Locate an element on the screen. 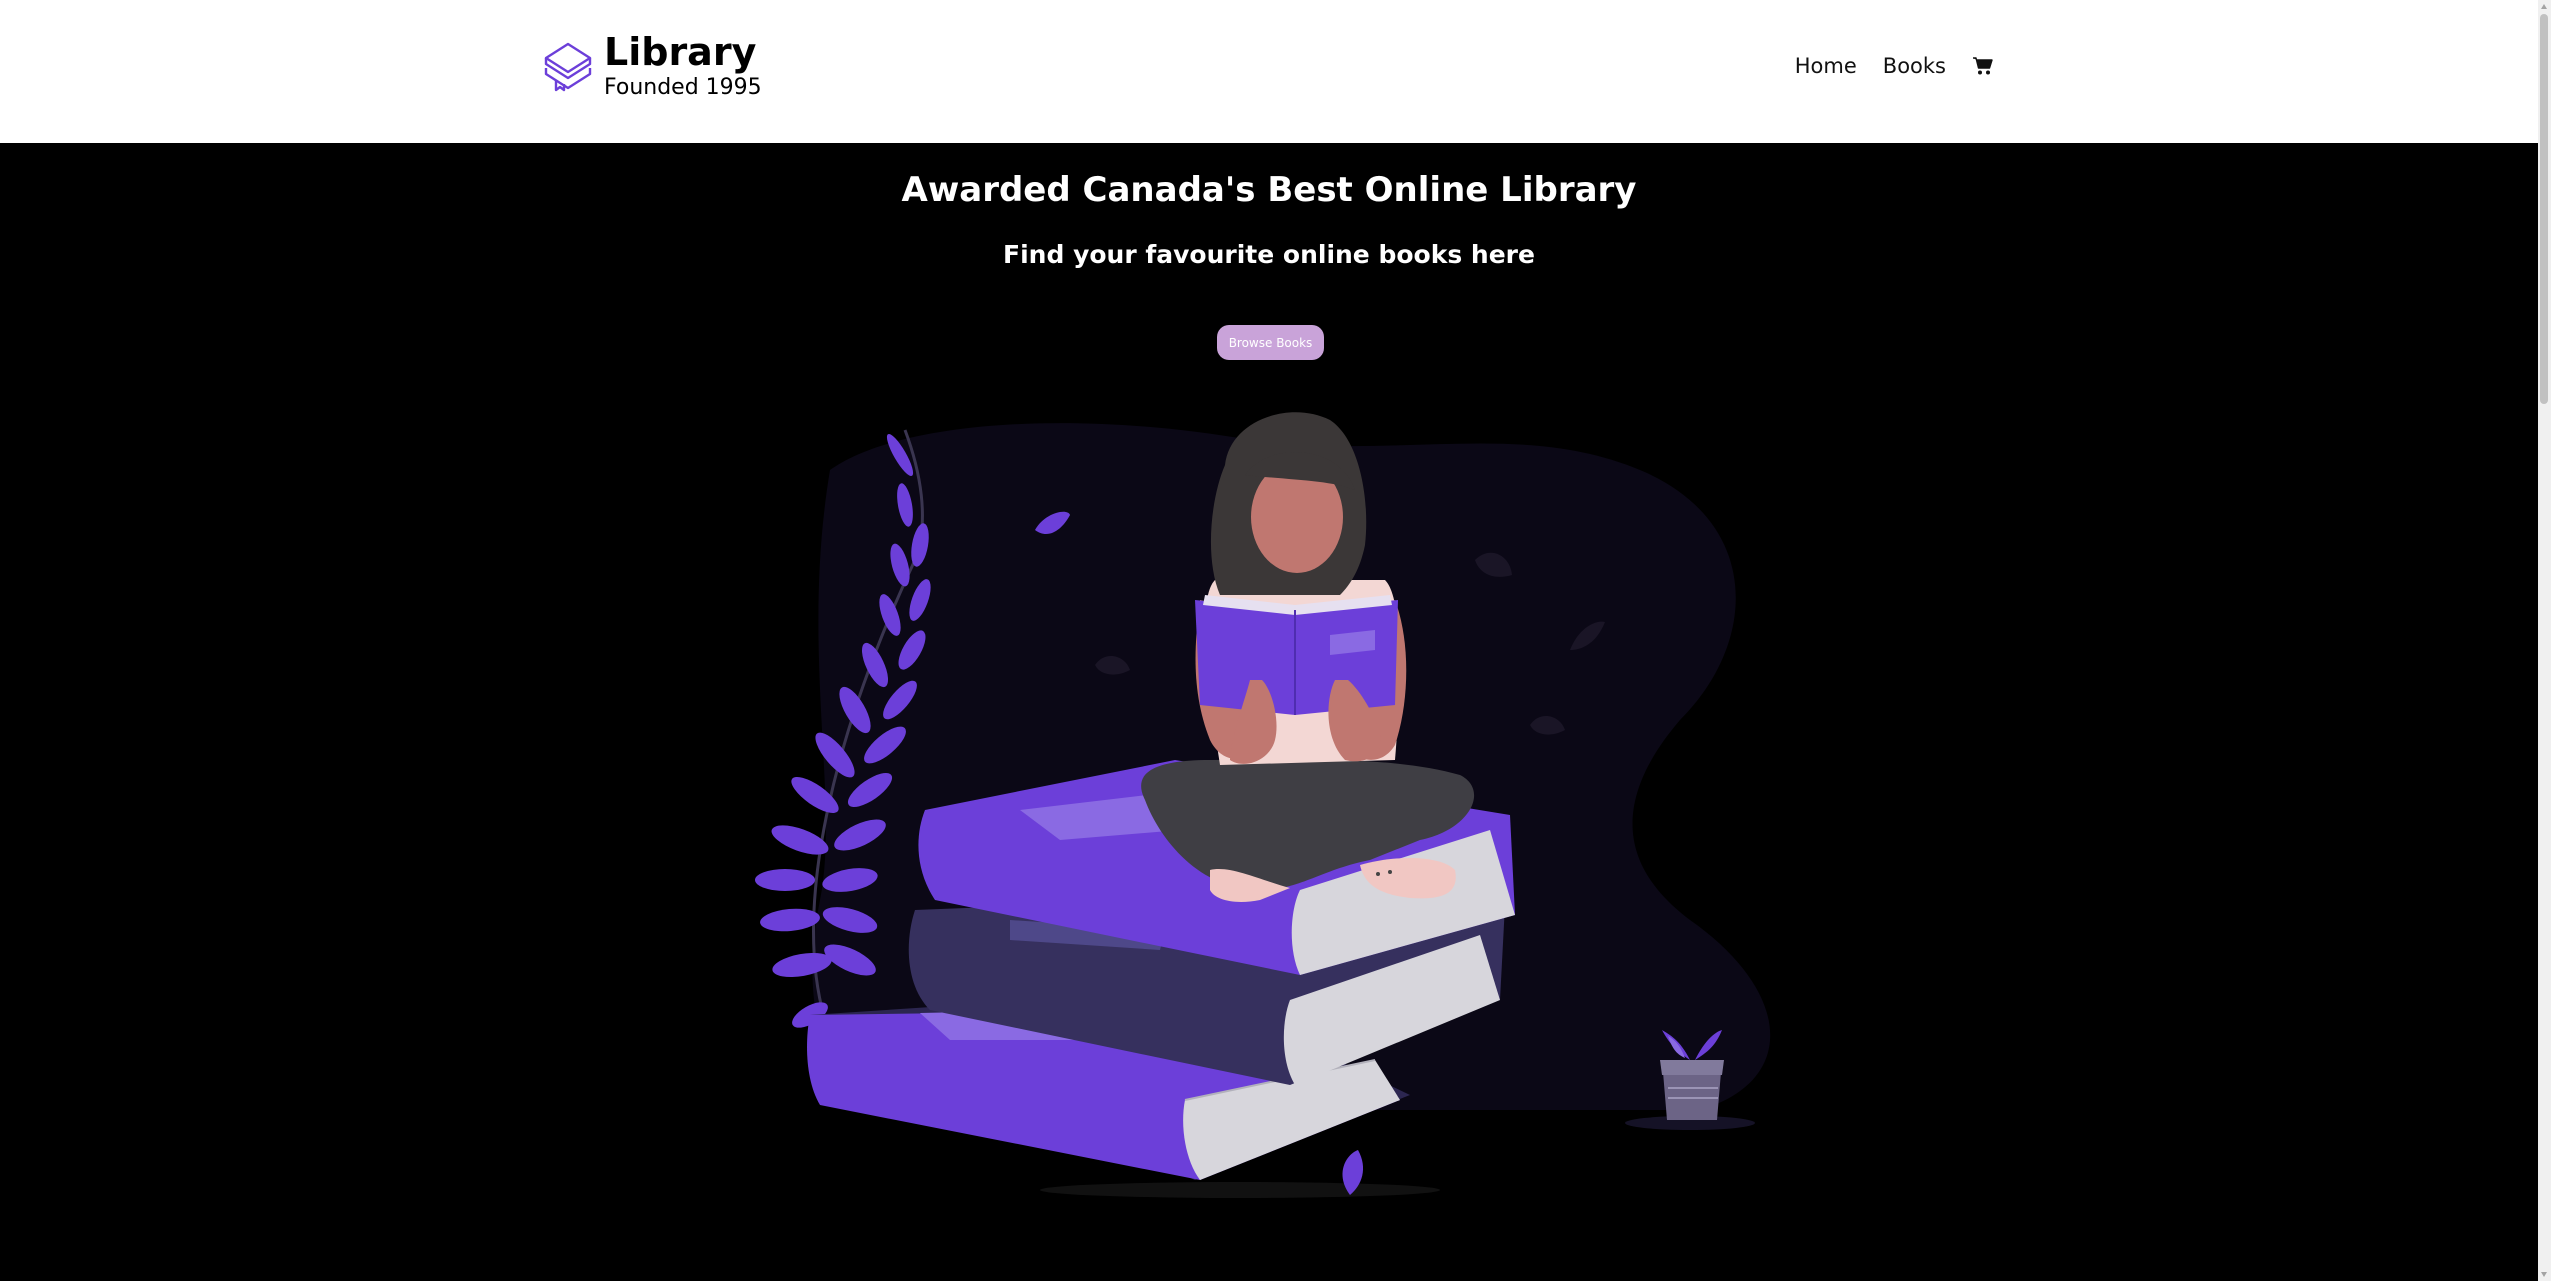 The width and height of the screenshot is (2551, 1281). hero-subtitle: Find your favourite online books here is located at coordinates (1269, 254).